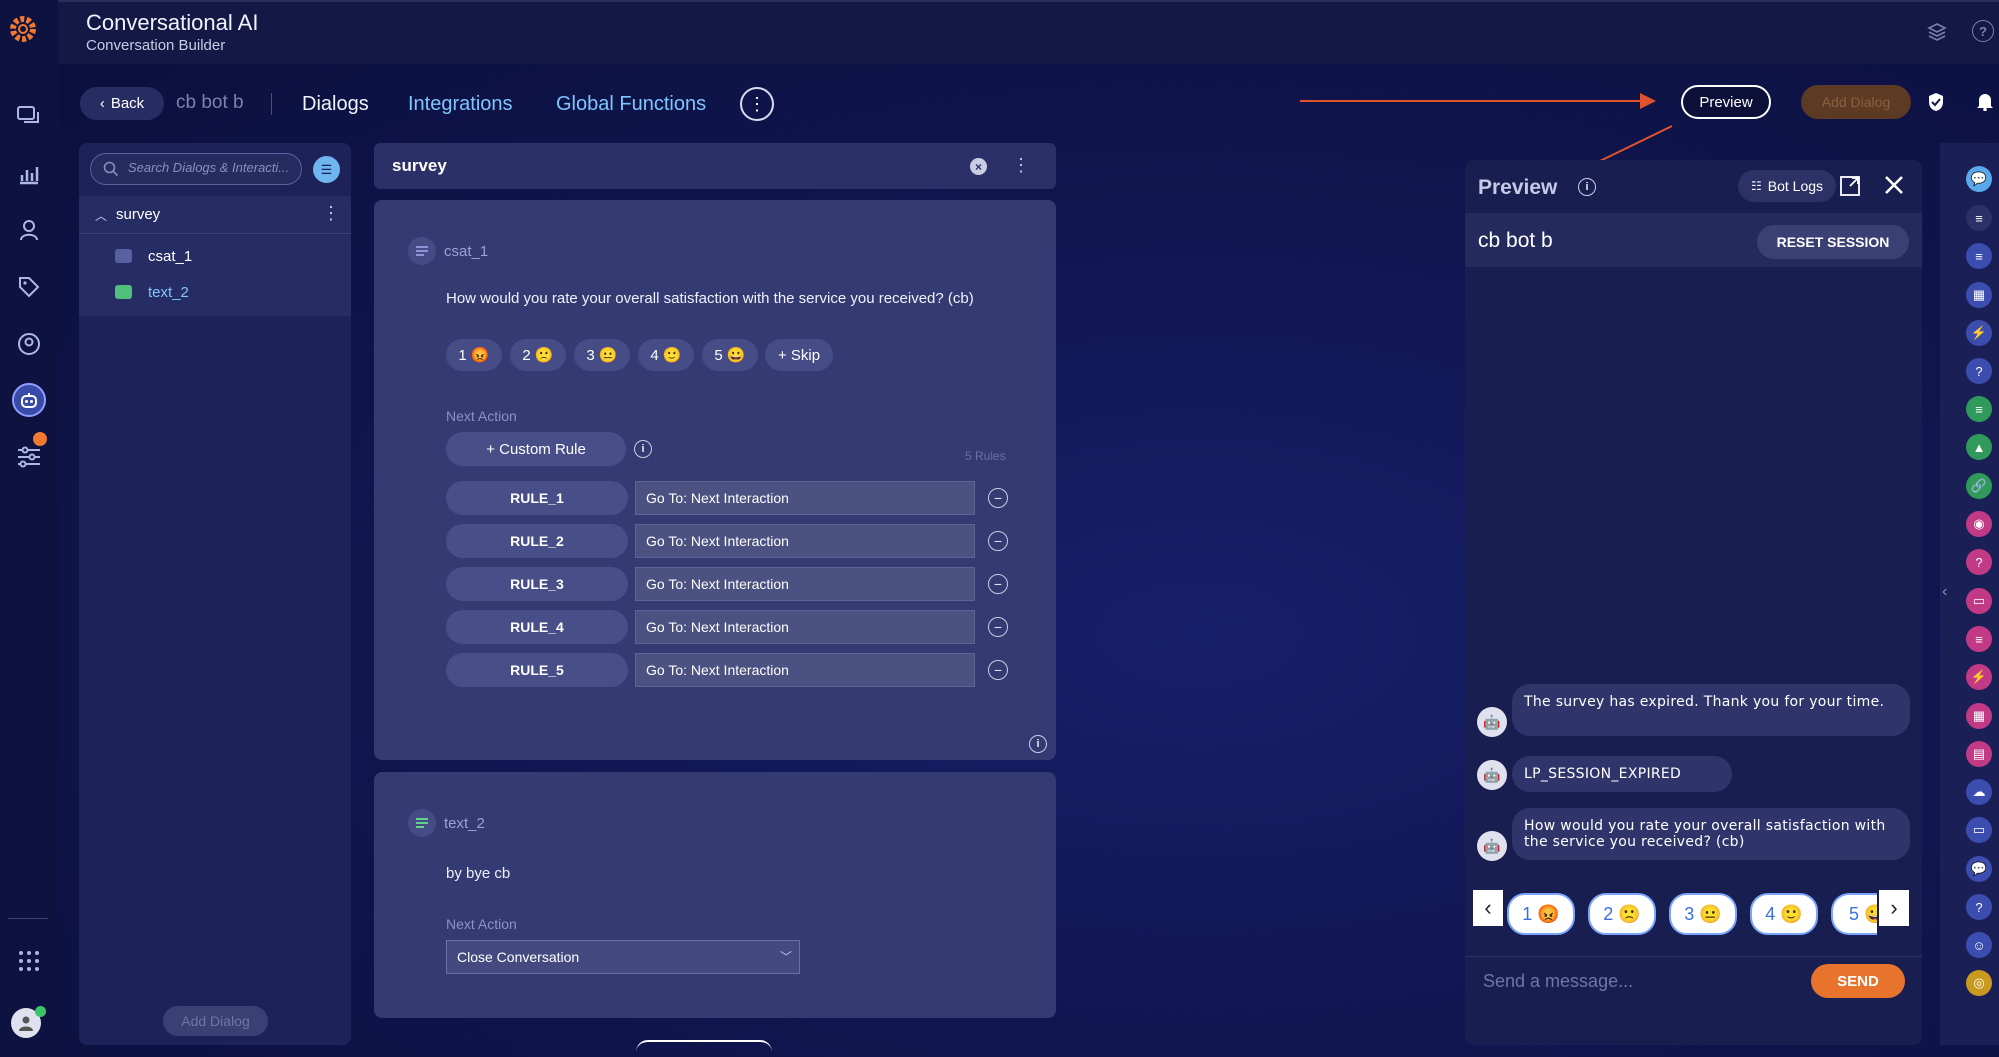 This screenshot has width=1999, height=1057. What do you see at coordinates (466, 251) in the screenshot?
I see `csat-card-label: csat_1` at bounding box center [466, 251].